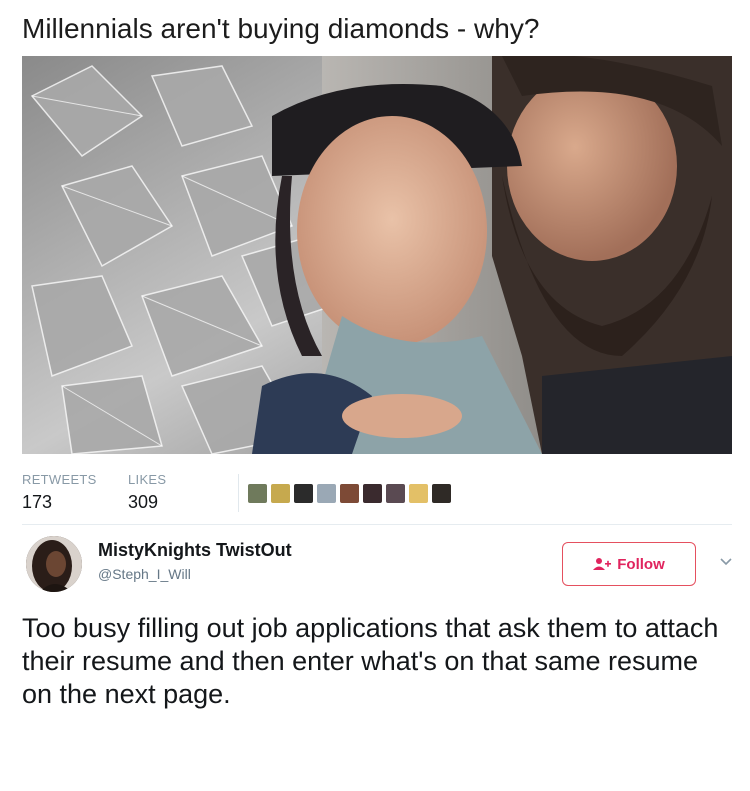  I want to click on likes-count: 309, so click(143, 502).